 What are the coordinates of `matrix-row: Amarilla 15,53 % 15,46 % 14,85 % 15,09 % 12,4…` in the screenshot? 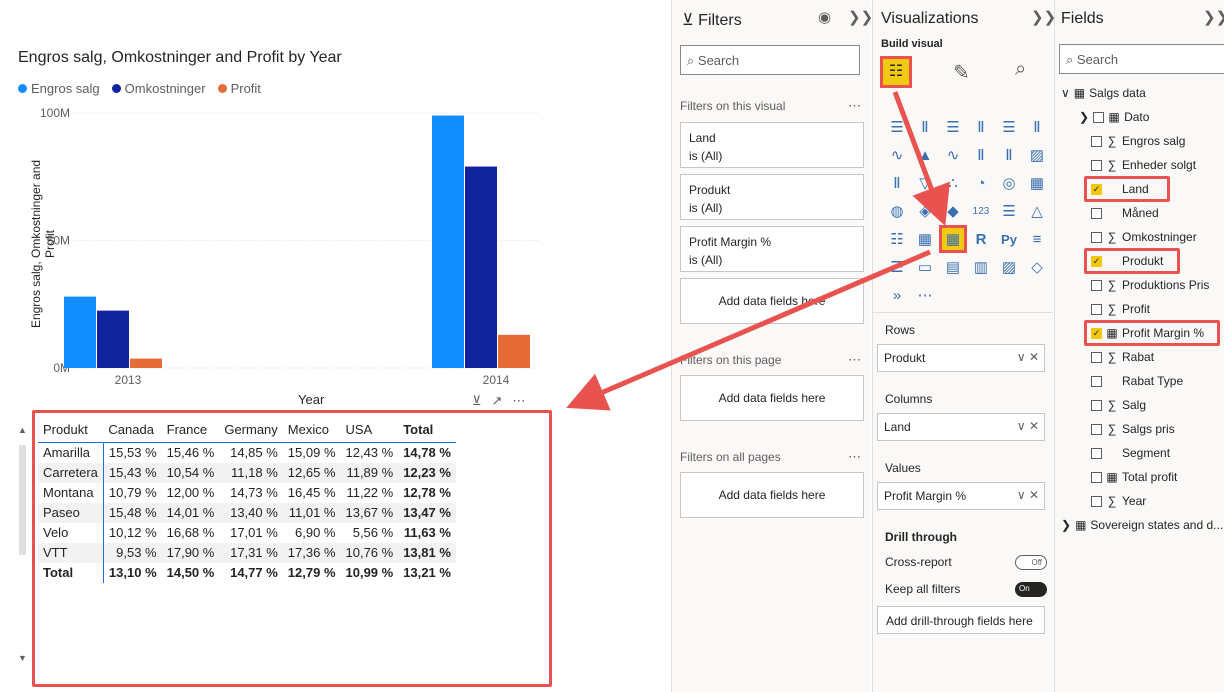 It's located at (247, 452).